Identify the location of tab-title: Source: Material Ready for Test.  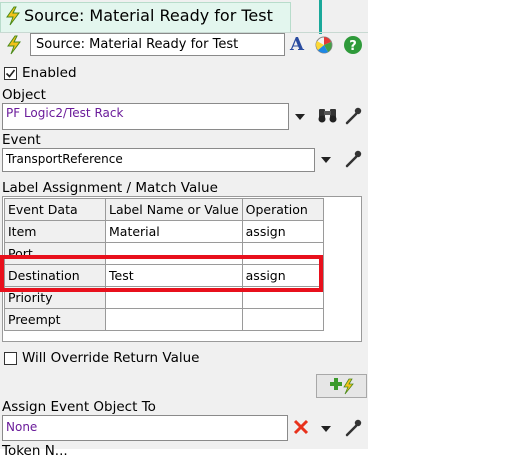
(148, 15).